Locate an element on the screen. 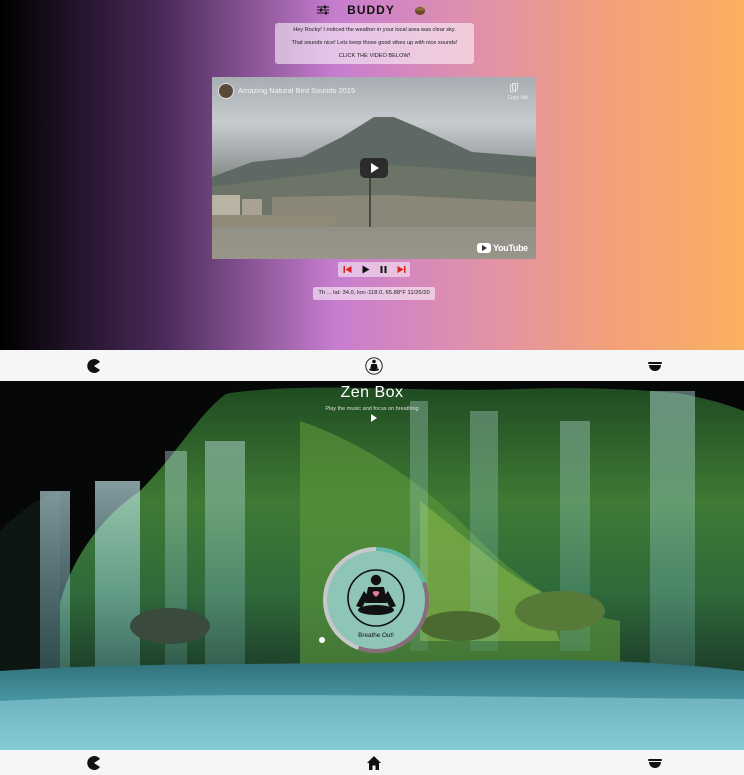  app-title: BUDDY is located at coordinates (371, 10).